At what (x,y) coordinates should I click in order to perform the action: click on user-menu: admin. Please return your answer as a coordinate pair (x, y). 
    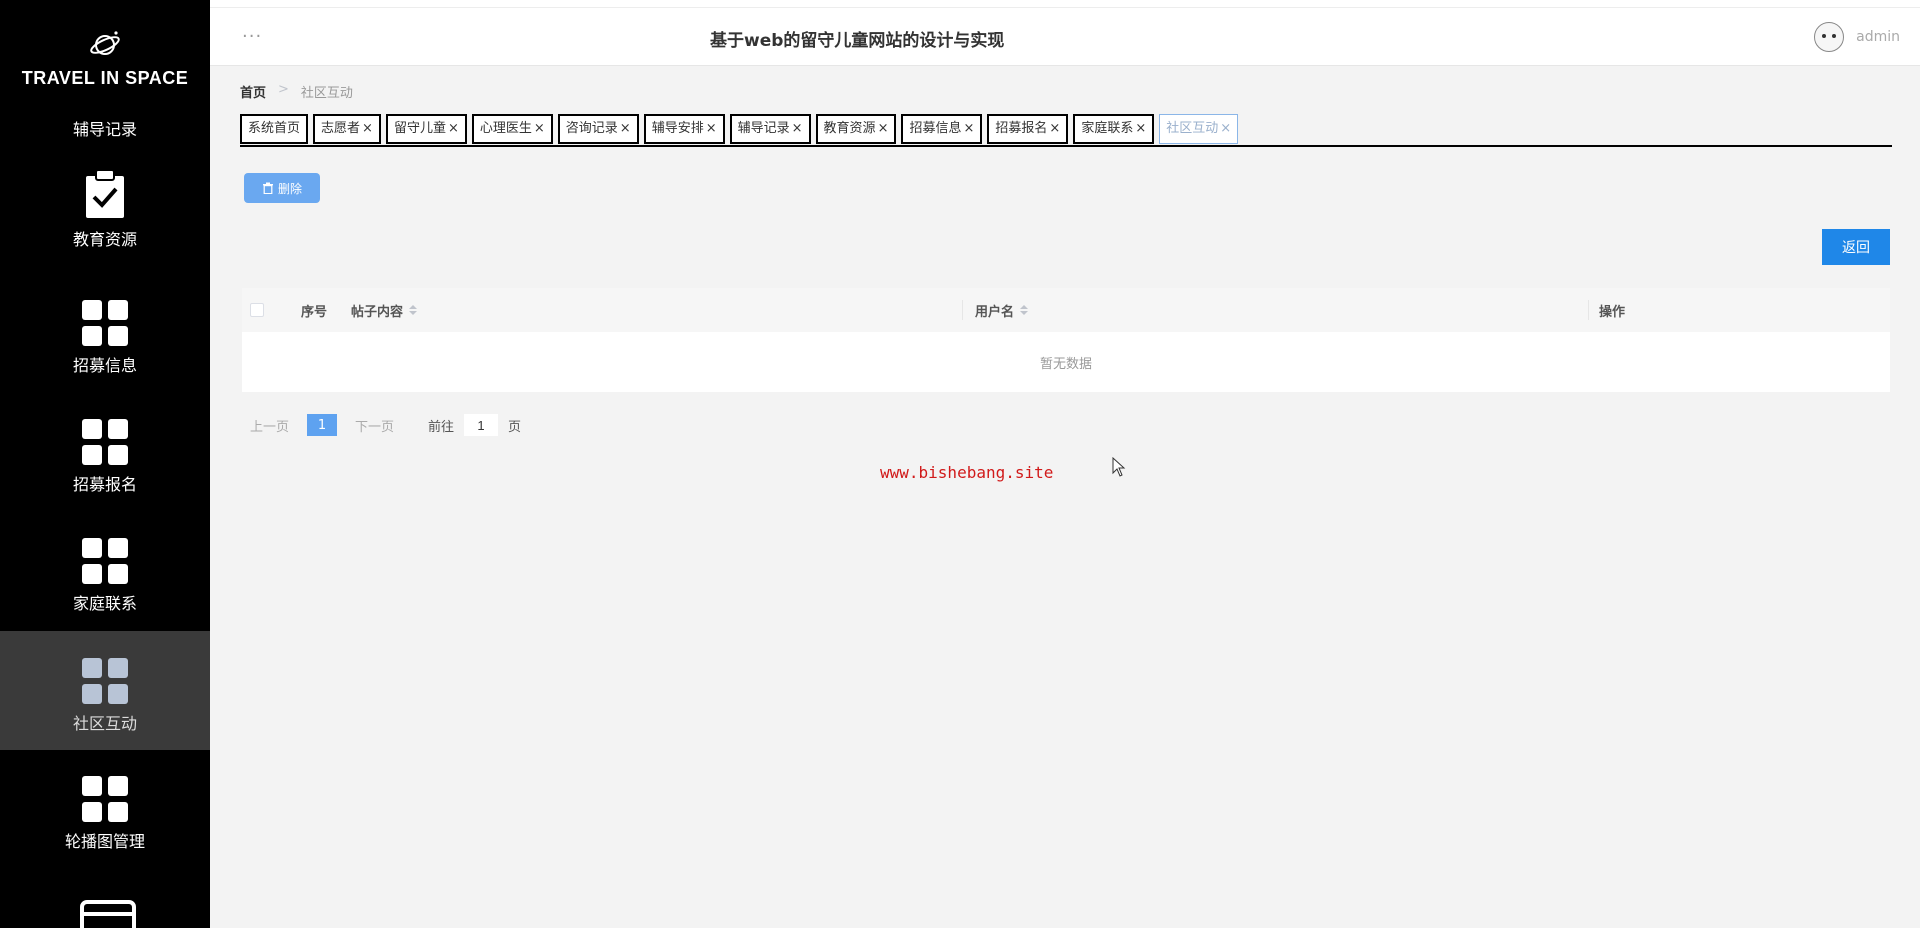
    Looking at the image, I should click on (1857, 37).